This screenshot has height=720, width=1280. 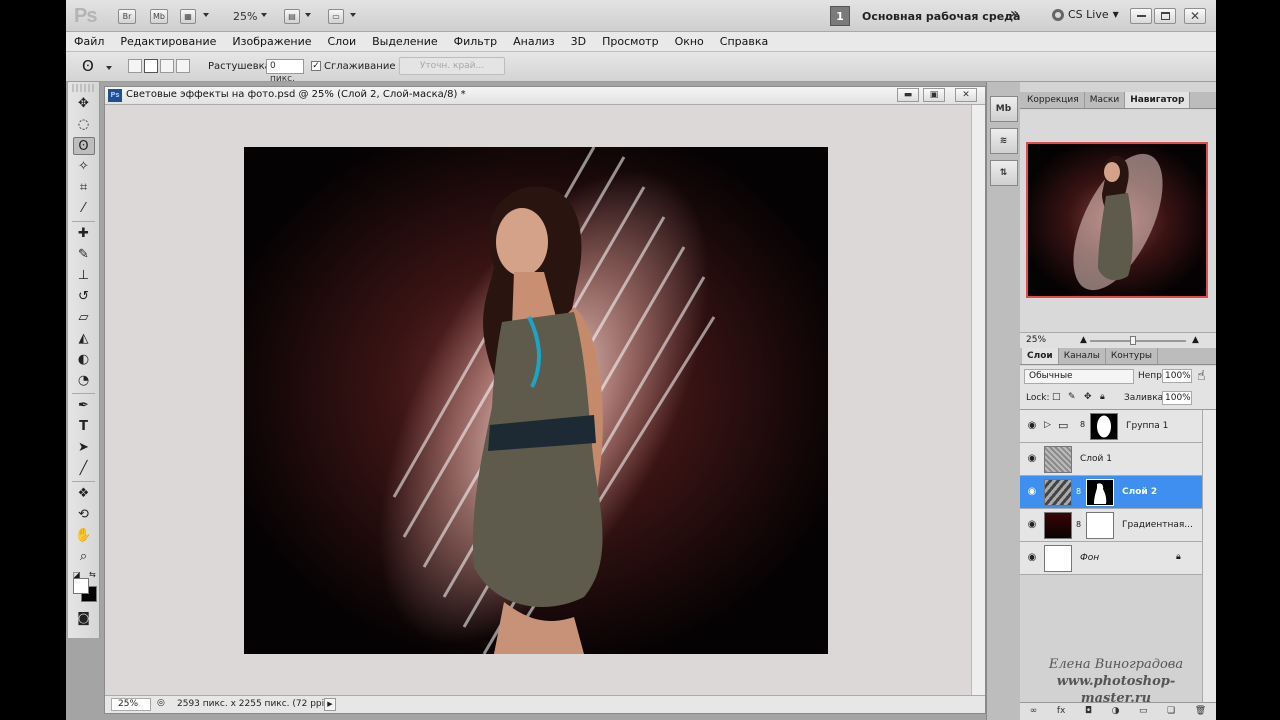 I want to click on arrange-documents-button: ▤, so click(x=292, y=16).